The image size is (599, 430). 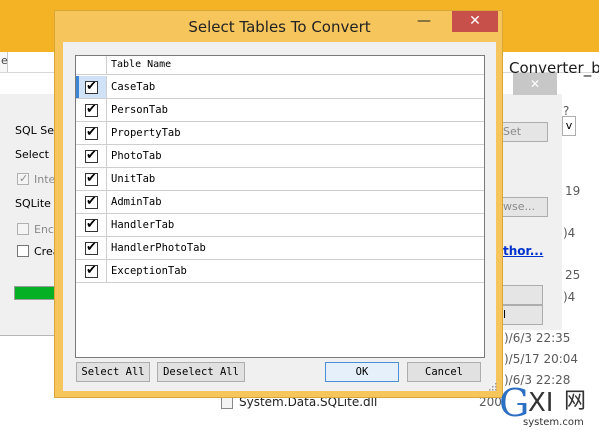 What do you see at coordinates (139, 110) in the screenshot?
I see `table-name-cell: PersonTab` at bounding box center [139, 110].